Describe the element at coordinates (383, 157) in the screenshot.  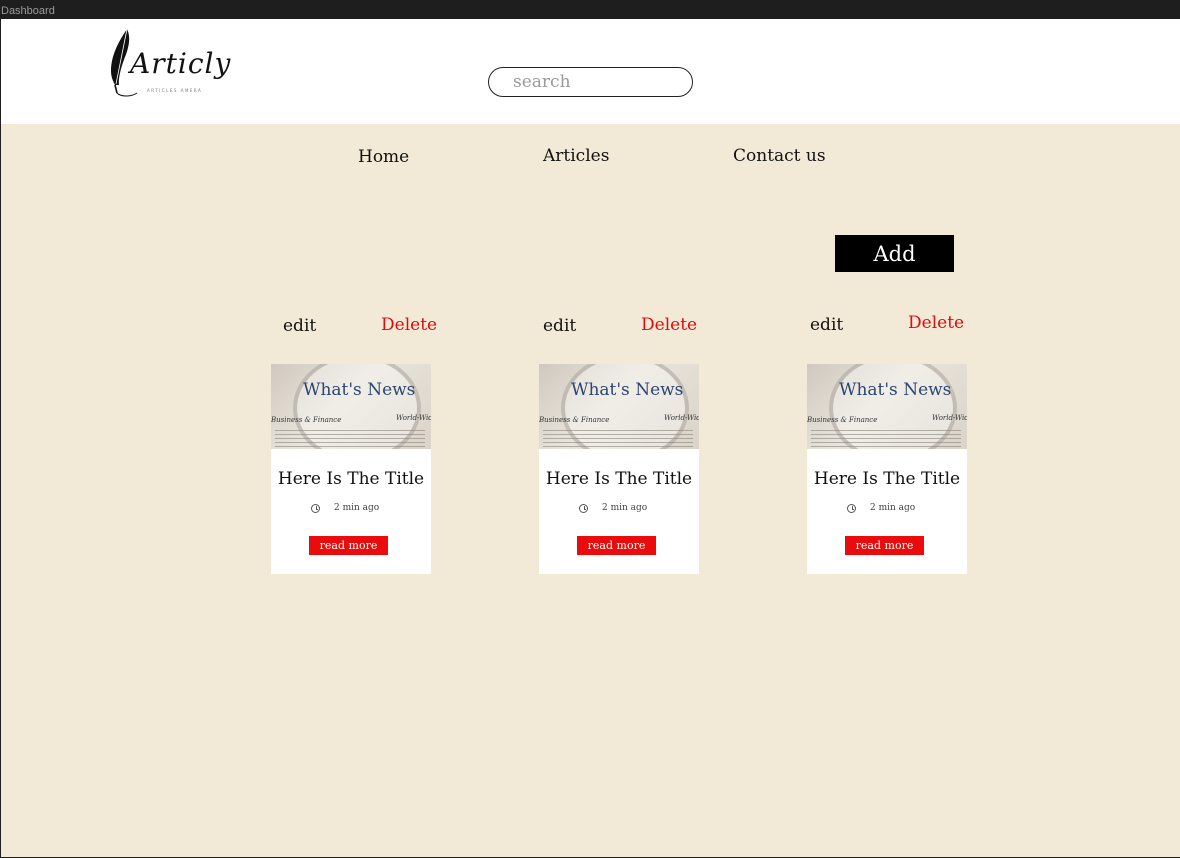
I see `nav-home: Home` at that location.